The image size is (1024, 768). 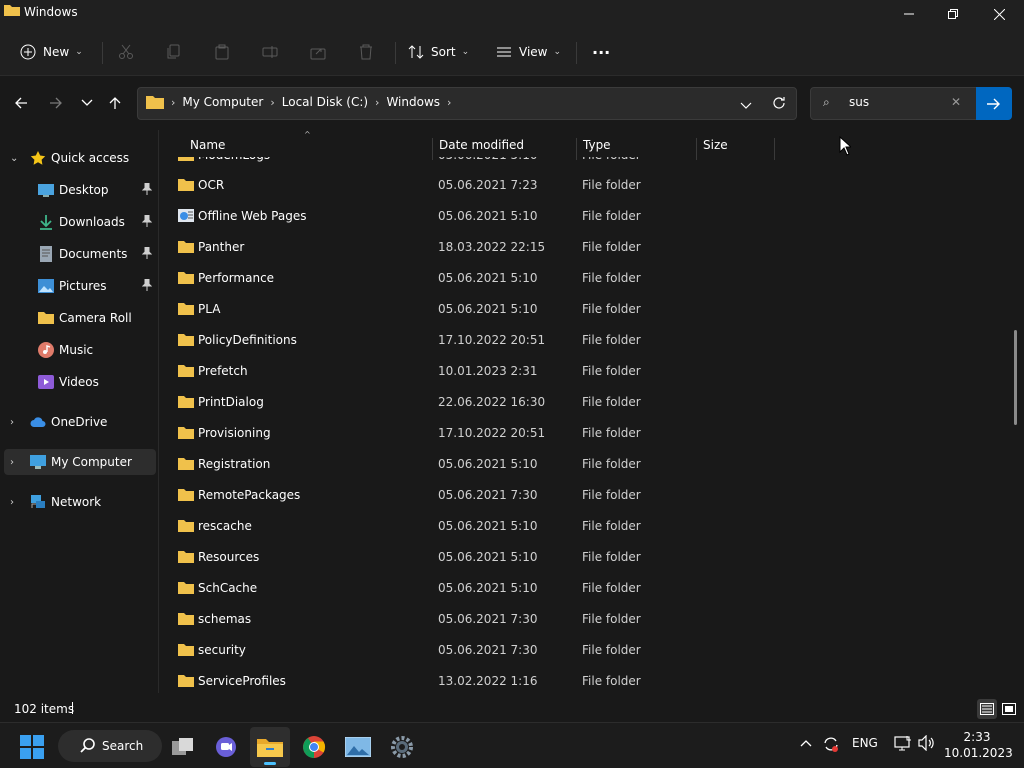 I want to click on breadcrumb-local-disk: Local Disk (C:), so click(x=325, y=102).